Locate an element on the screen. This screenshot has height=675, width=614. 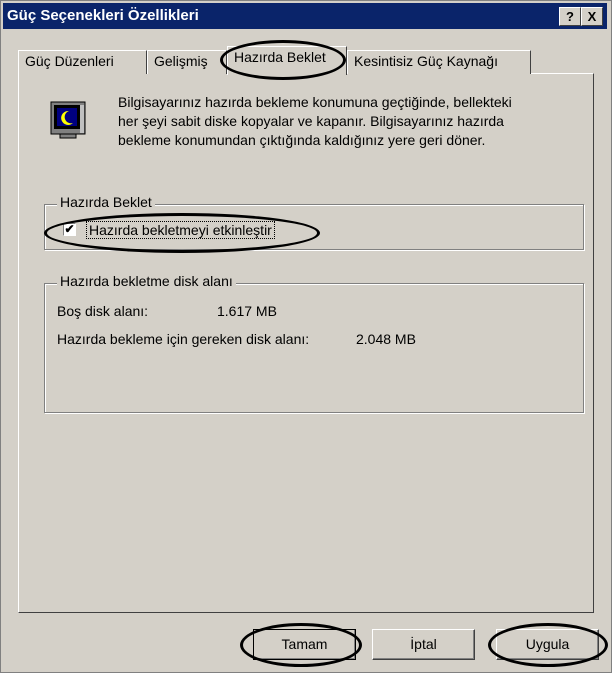
disk-space-group-label: Hazırda bekletme disk alanı is located at coordinates (146, 281).